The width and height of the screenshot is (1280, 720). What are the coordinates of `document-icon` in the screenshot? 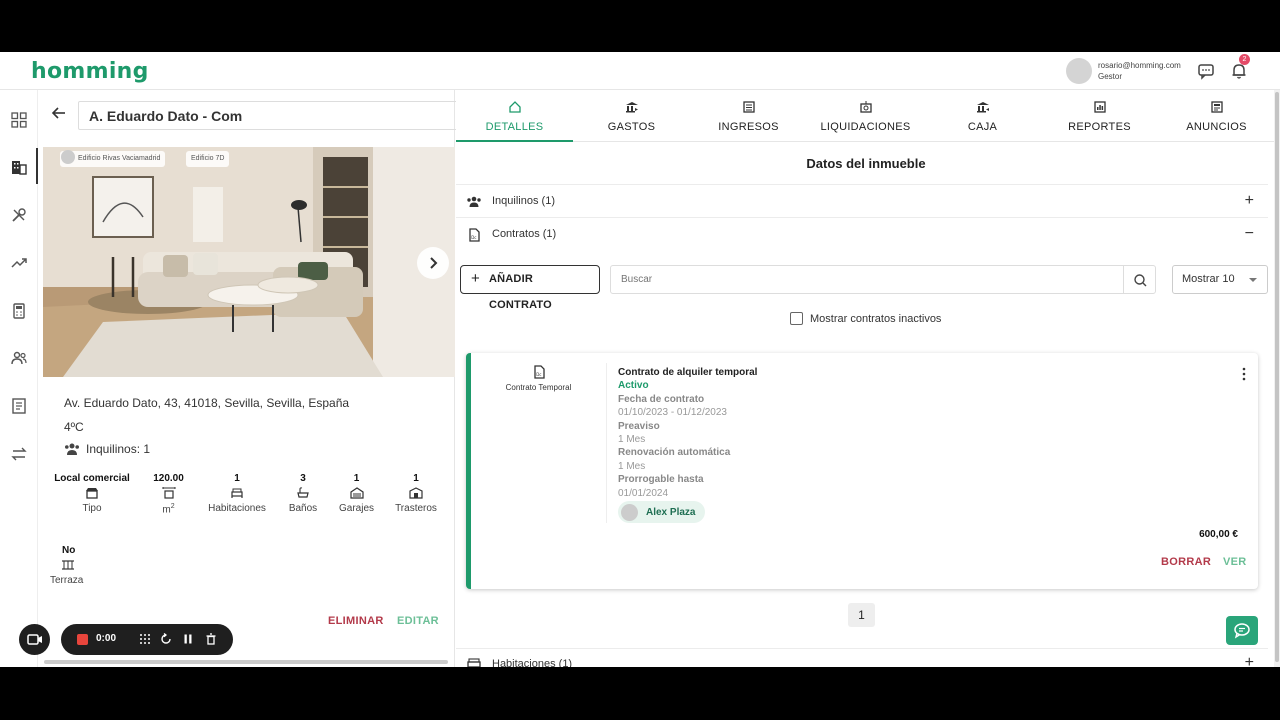 It's located at (19, 406).